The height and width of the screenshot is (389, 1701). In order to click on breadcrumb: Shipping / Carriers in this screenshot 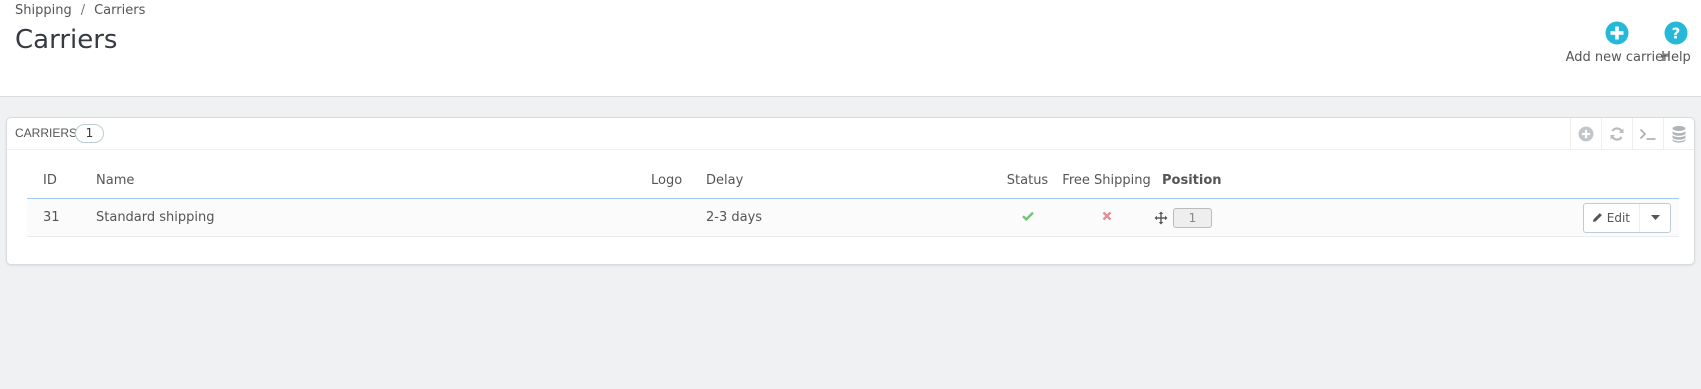, I will do `click(80, 10)`.